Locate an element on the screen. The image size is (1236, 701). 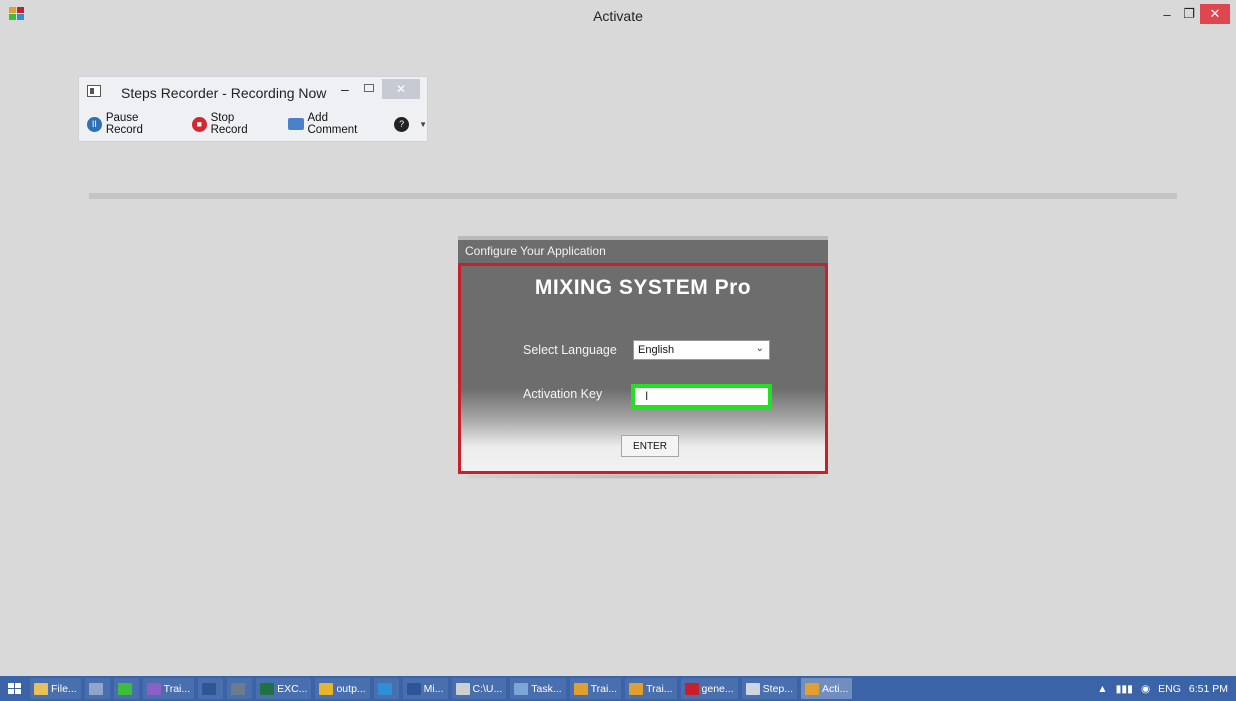
enter-button: ENTER is located at coordinates (650, 446).